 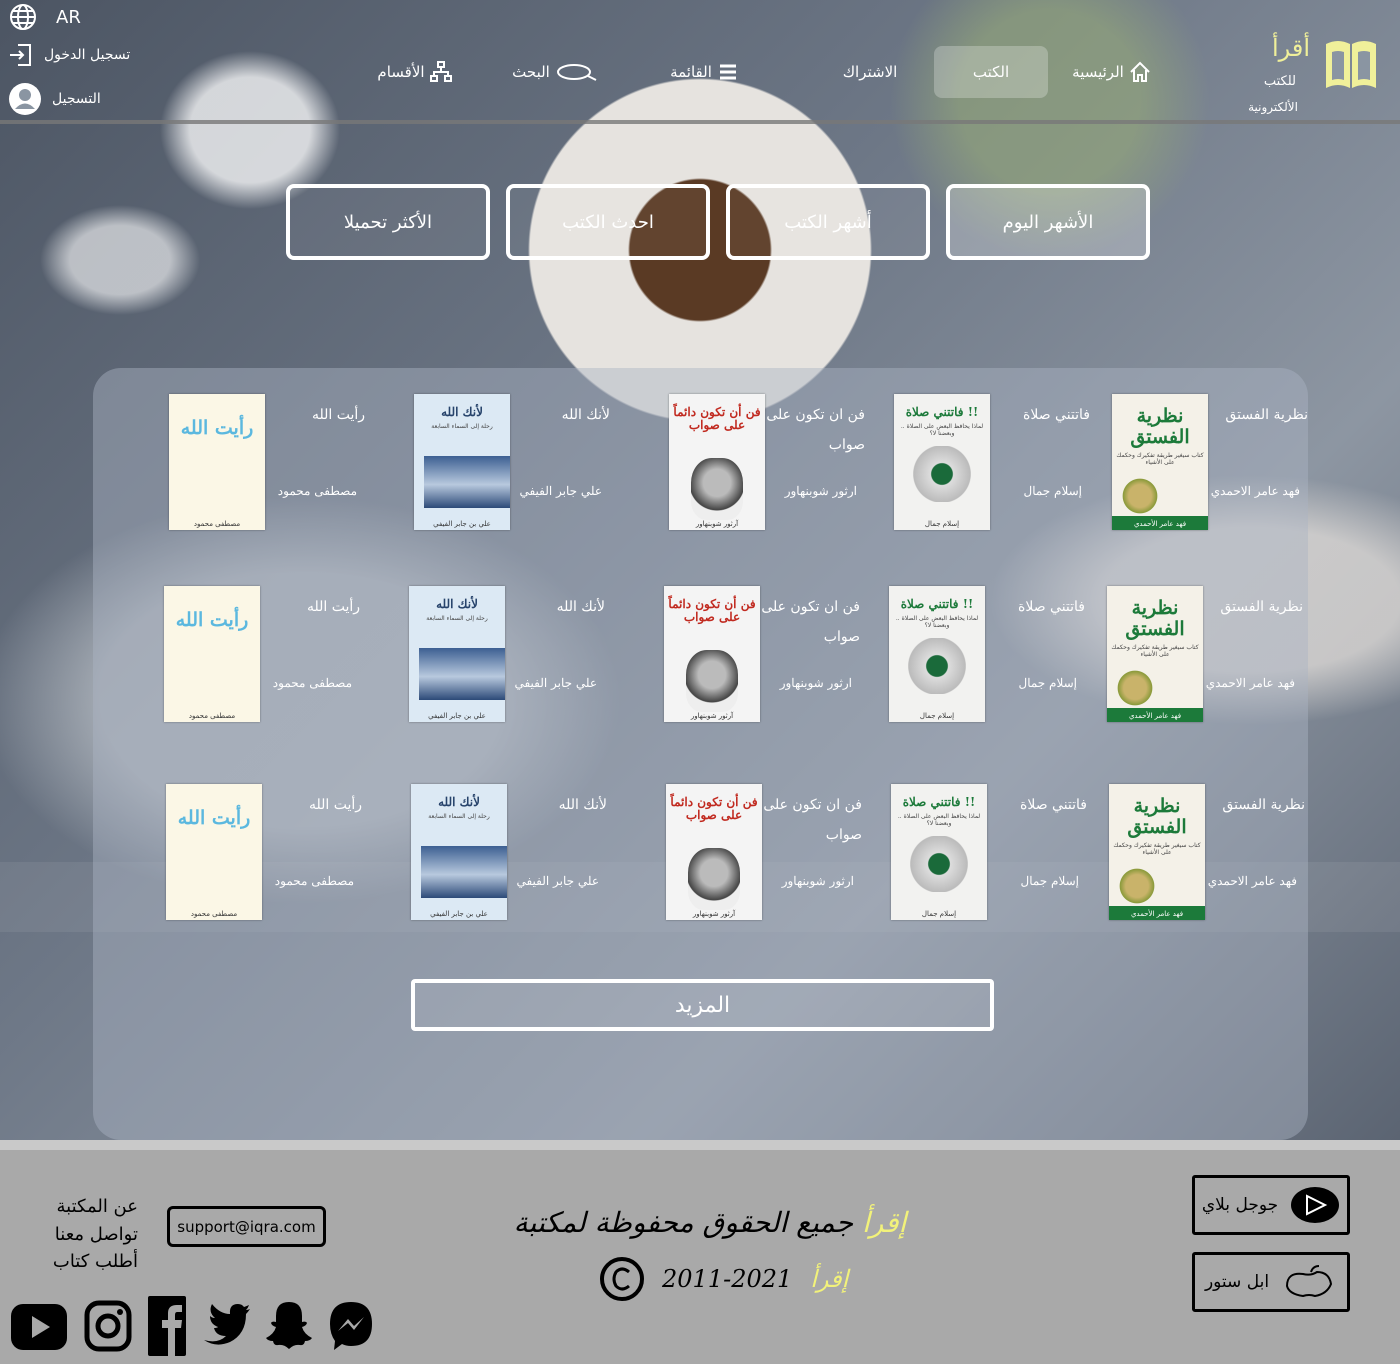 I want to click on book-author: ارثور شوبنهاور, so click(x=815, y=683).